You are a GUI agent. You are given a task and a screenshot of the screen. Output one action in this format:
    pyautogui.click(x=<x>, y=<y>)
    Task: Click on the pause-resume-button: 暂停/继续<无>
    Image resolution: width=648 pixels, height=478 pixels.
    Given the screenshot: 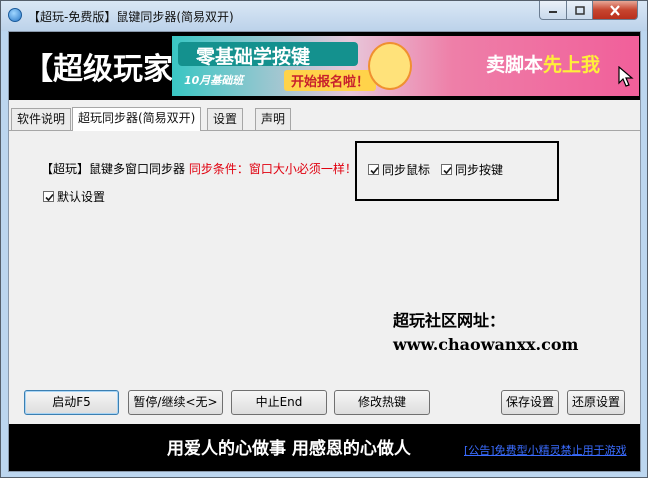 What is the action you would take?
    pyautogui.click(x=175, y=402)
    